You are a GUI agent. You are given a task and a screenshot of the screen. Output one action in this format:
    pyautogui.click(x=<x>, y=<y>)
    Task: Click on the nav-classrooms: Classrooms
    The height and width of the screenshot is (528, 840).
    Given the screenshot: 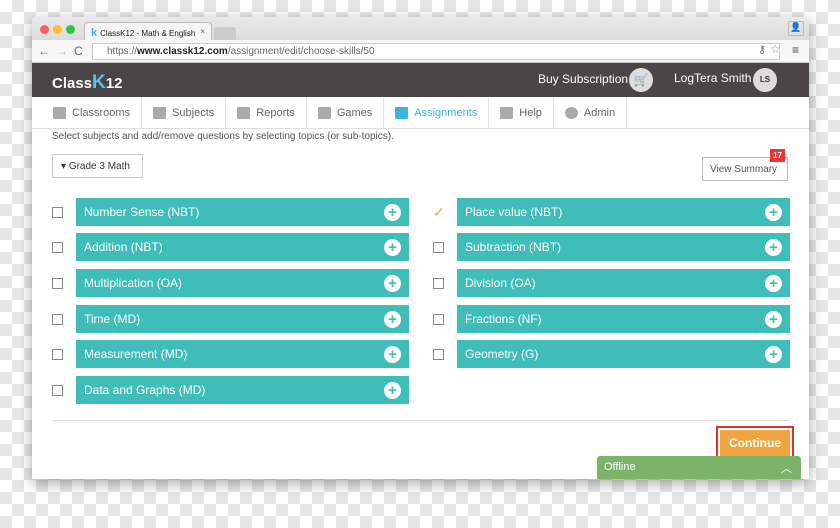 What is the action you would take?
    pyautogui.click(x=92, y=112)
    